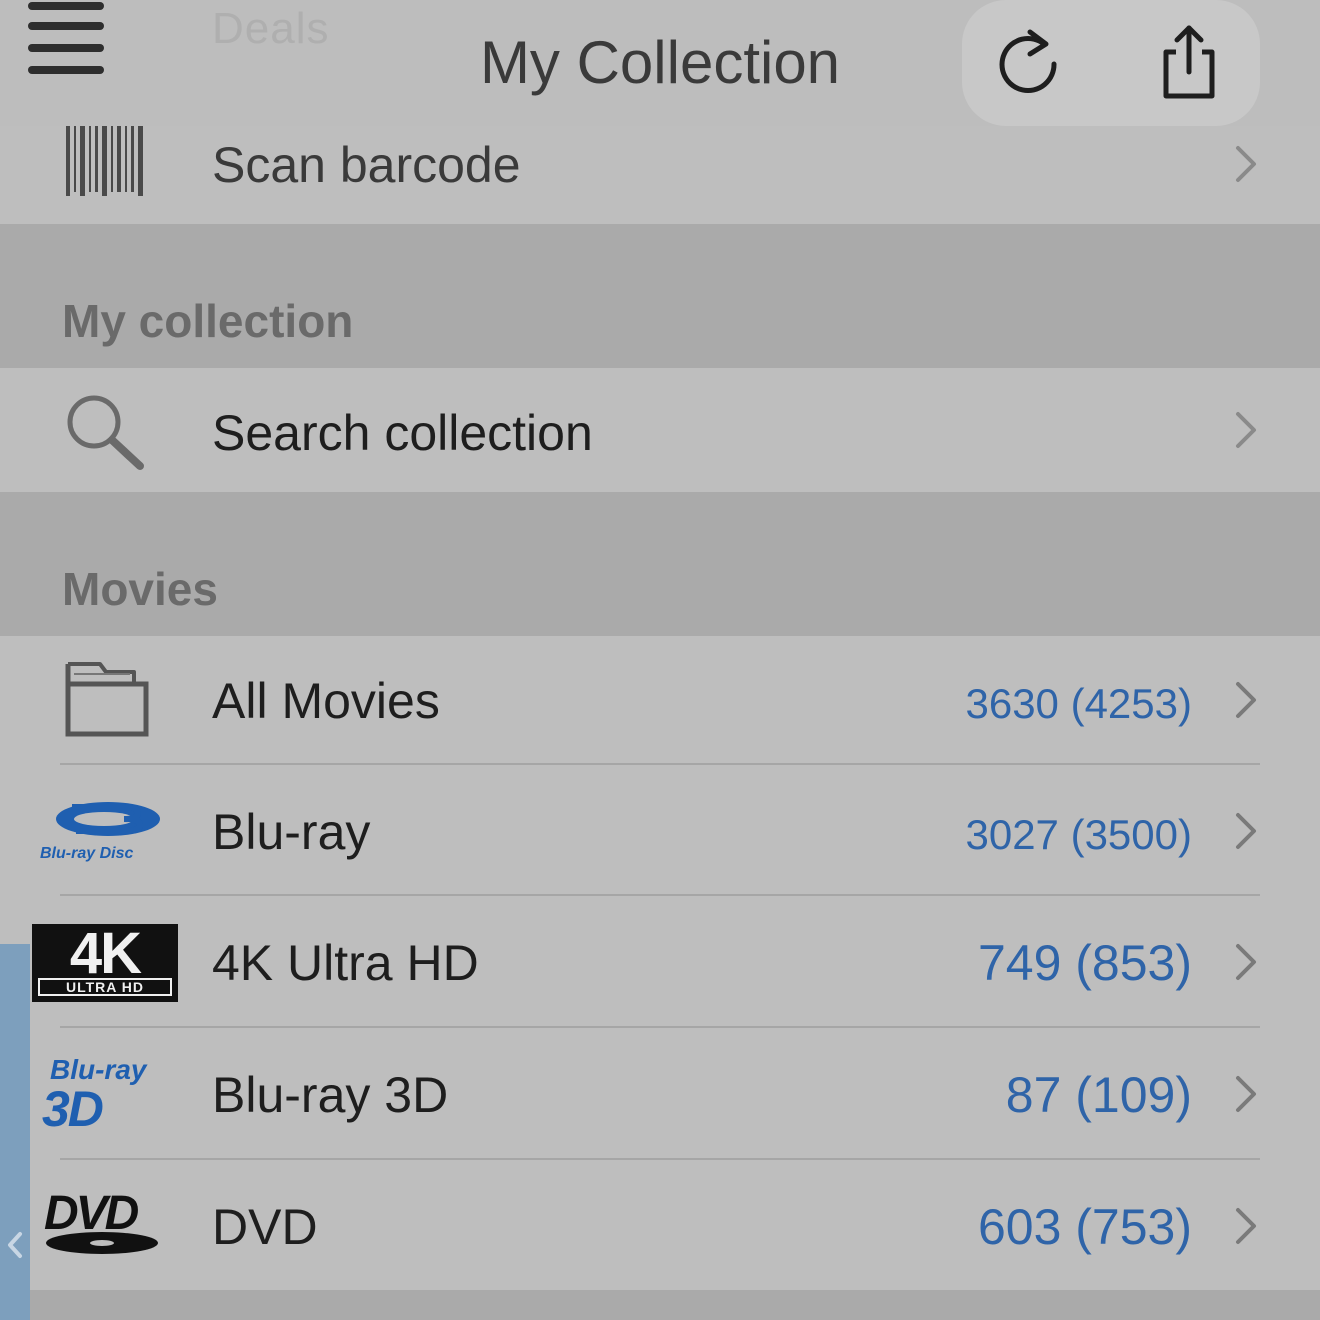 This screenshot has width=1320, height=1320. Describe the element at coordinates (1078, 703) in the screenshot. I see `item-count: 3630 (4253)` at that location.